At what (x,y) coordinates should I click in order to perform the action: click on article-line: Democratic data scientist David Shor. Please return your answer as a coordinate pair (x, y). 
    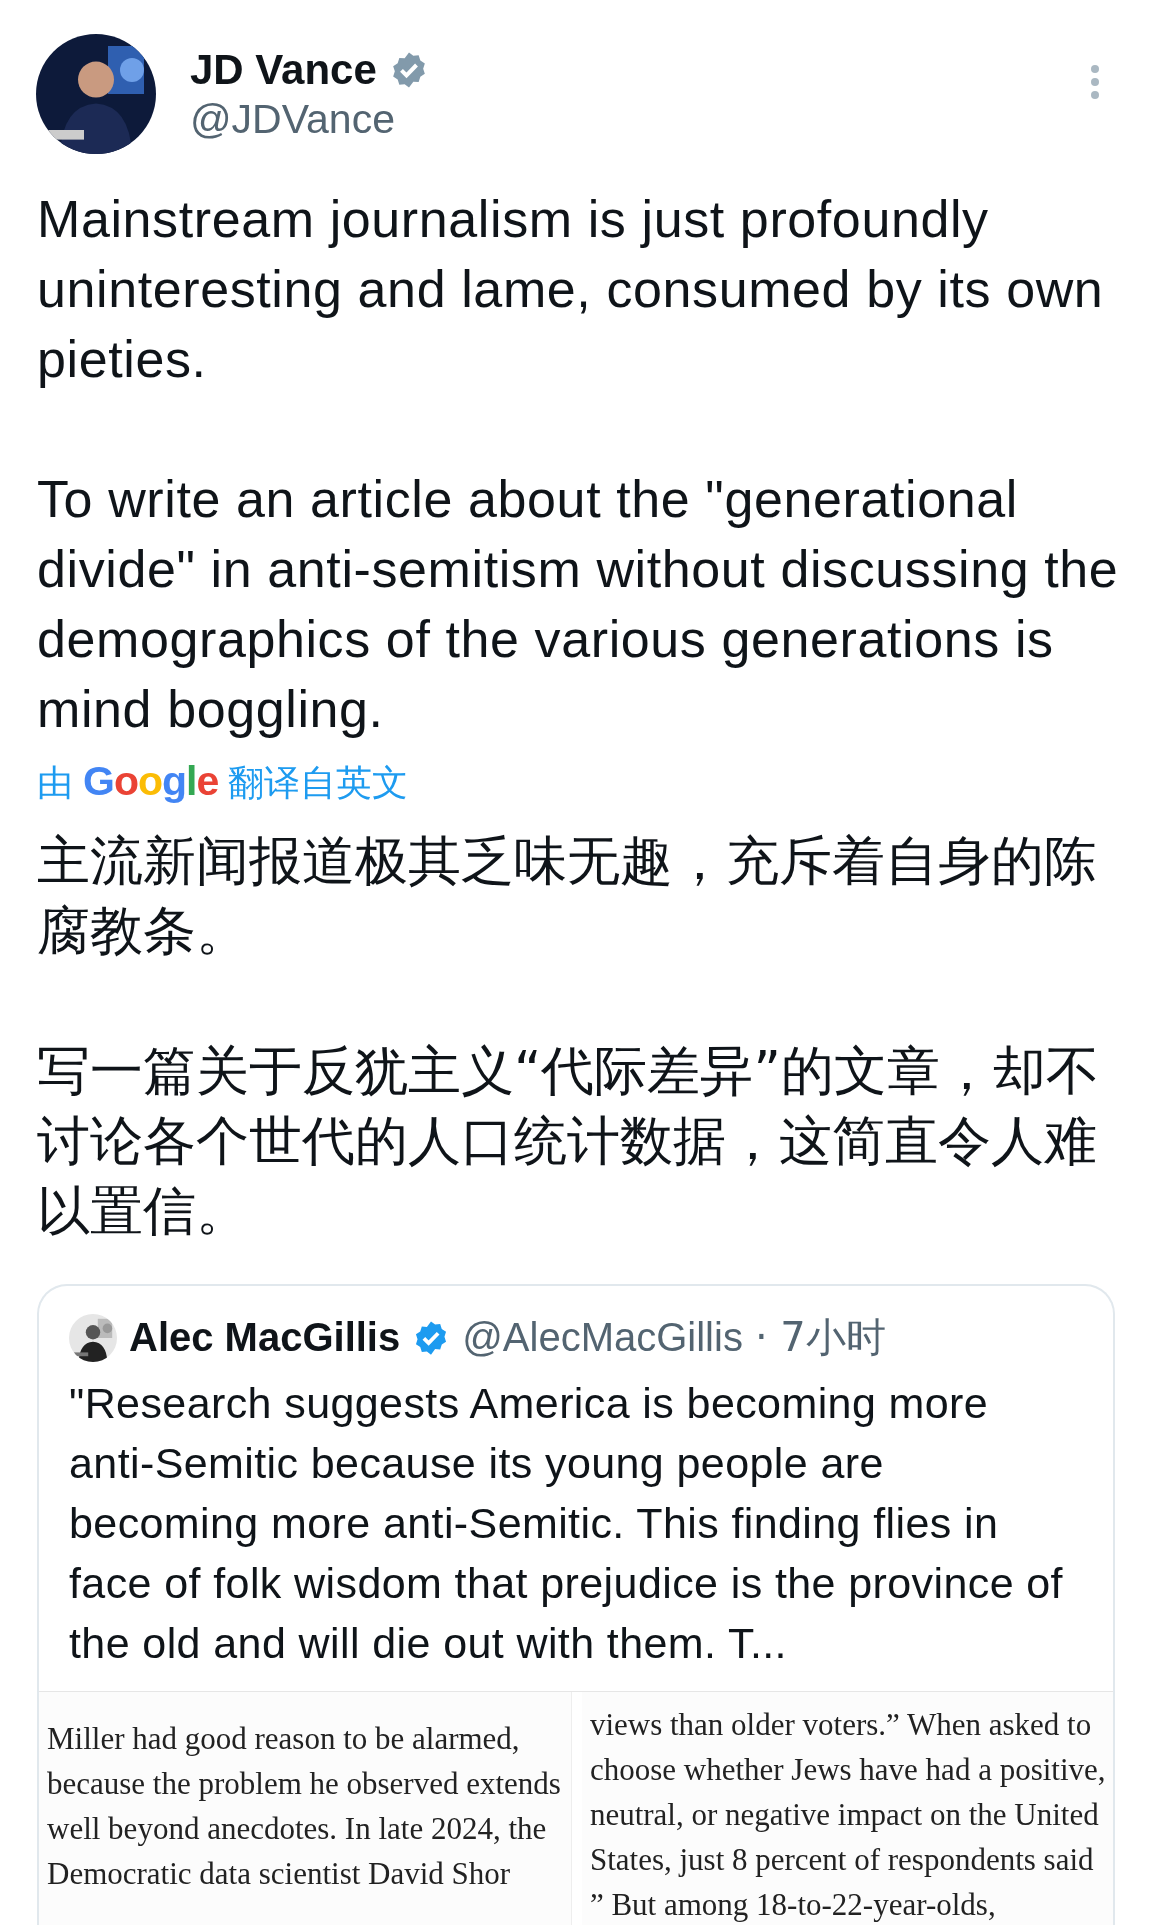
    Looking at the image, I should click on (279, 1874).